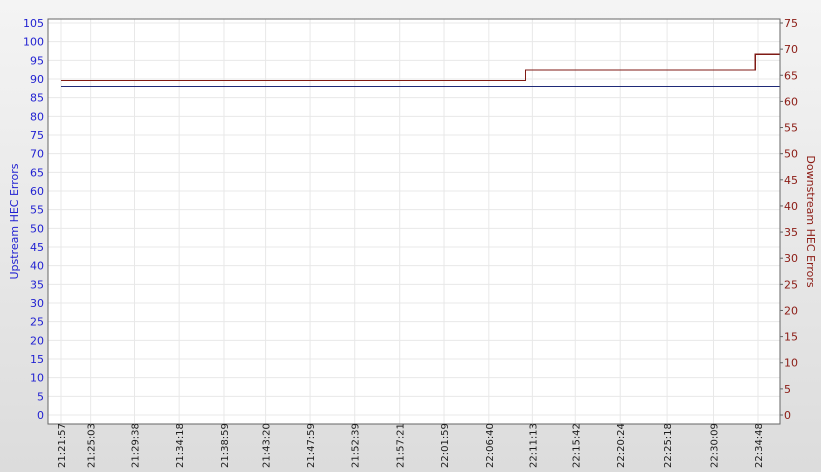  I want to click on x-axis-tick-label: 22:01:59, so click(445, 445).